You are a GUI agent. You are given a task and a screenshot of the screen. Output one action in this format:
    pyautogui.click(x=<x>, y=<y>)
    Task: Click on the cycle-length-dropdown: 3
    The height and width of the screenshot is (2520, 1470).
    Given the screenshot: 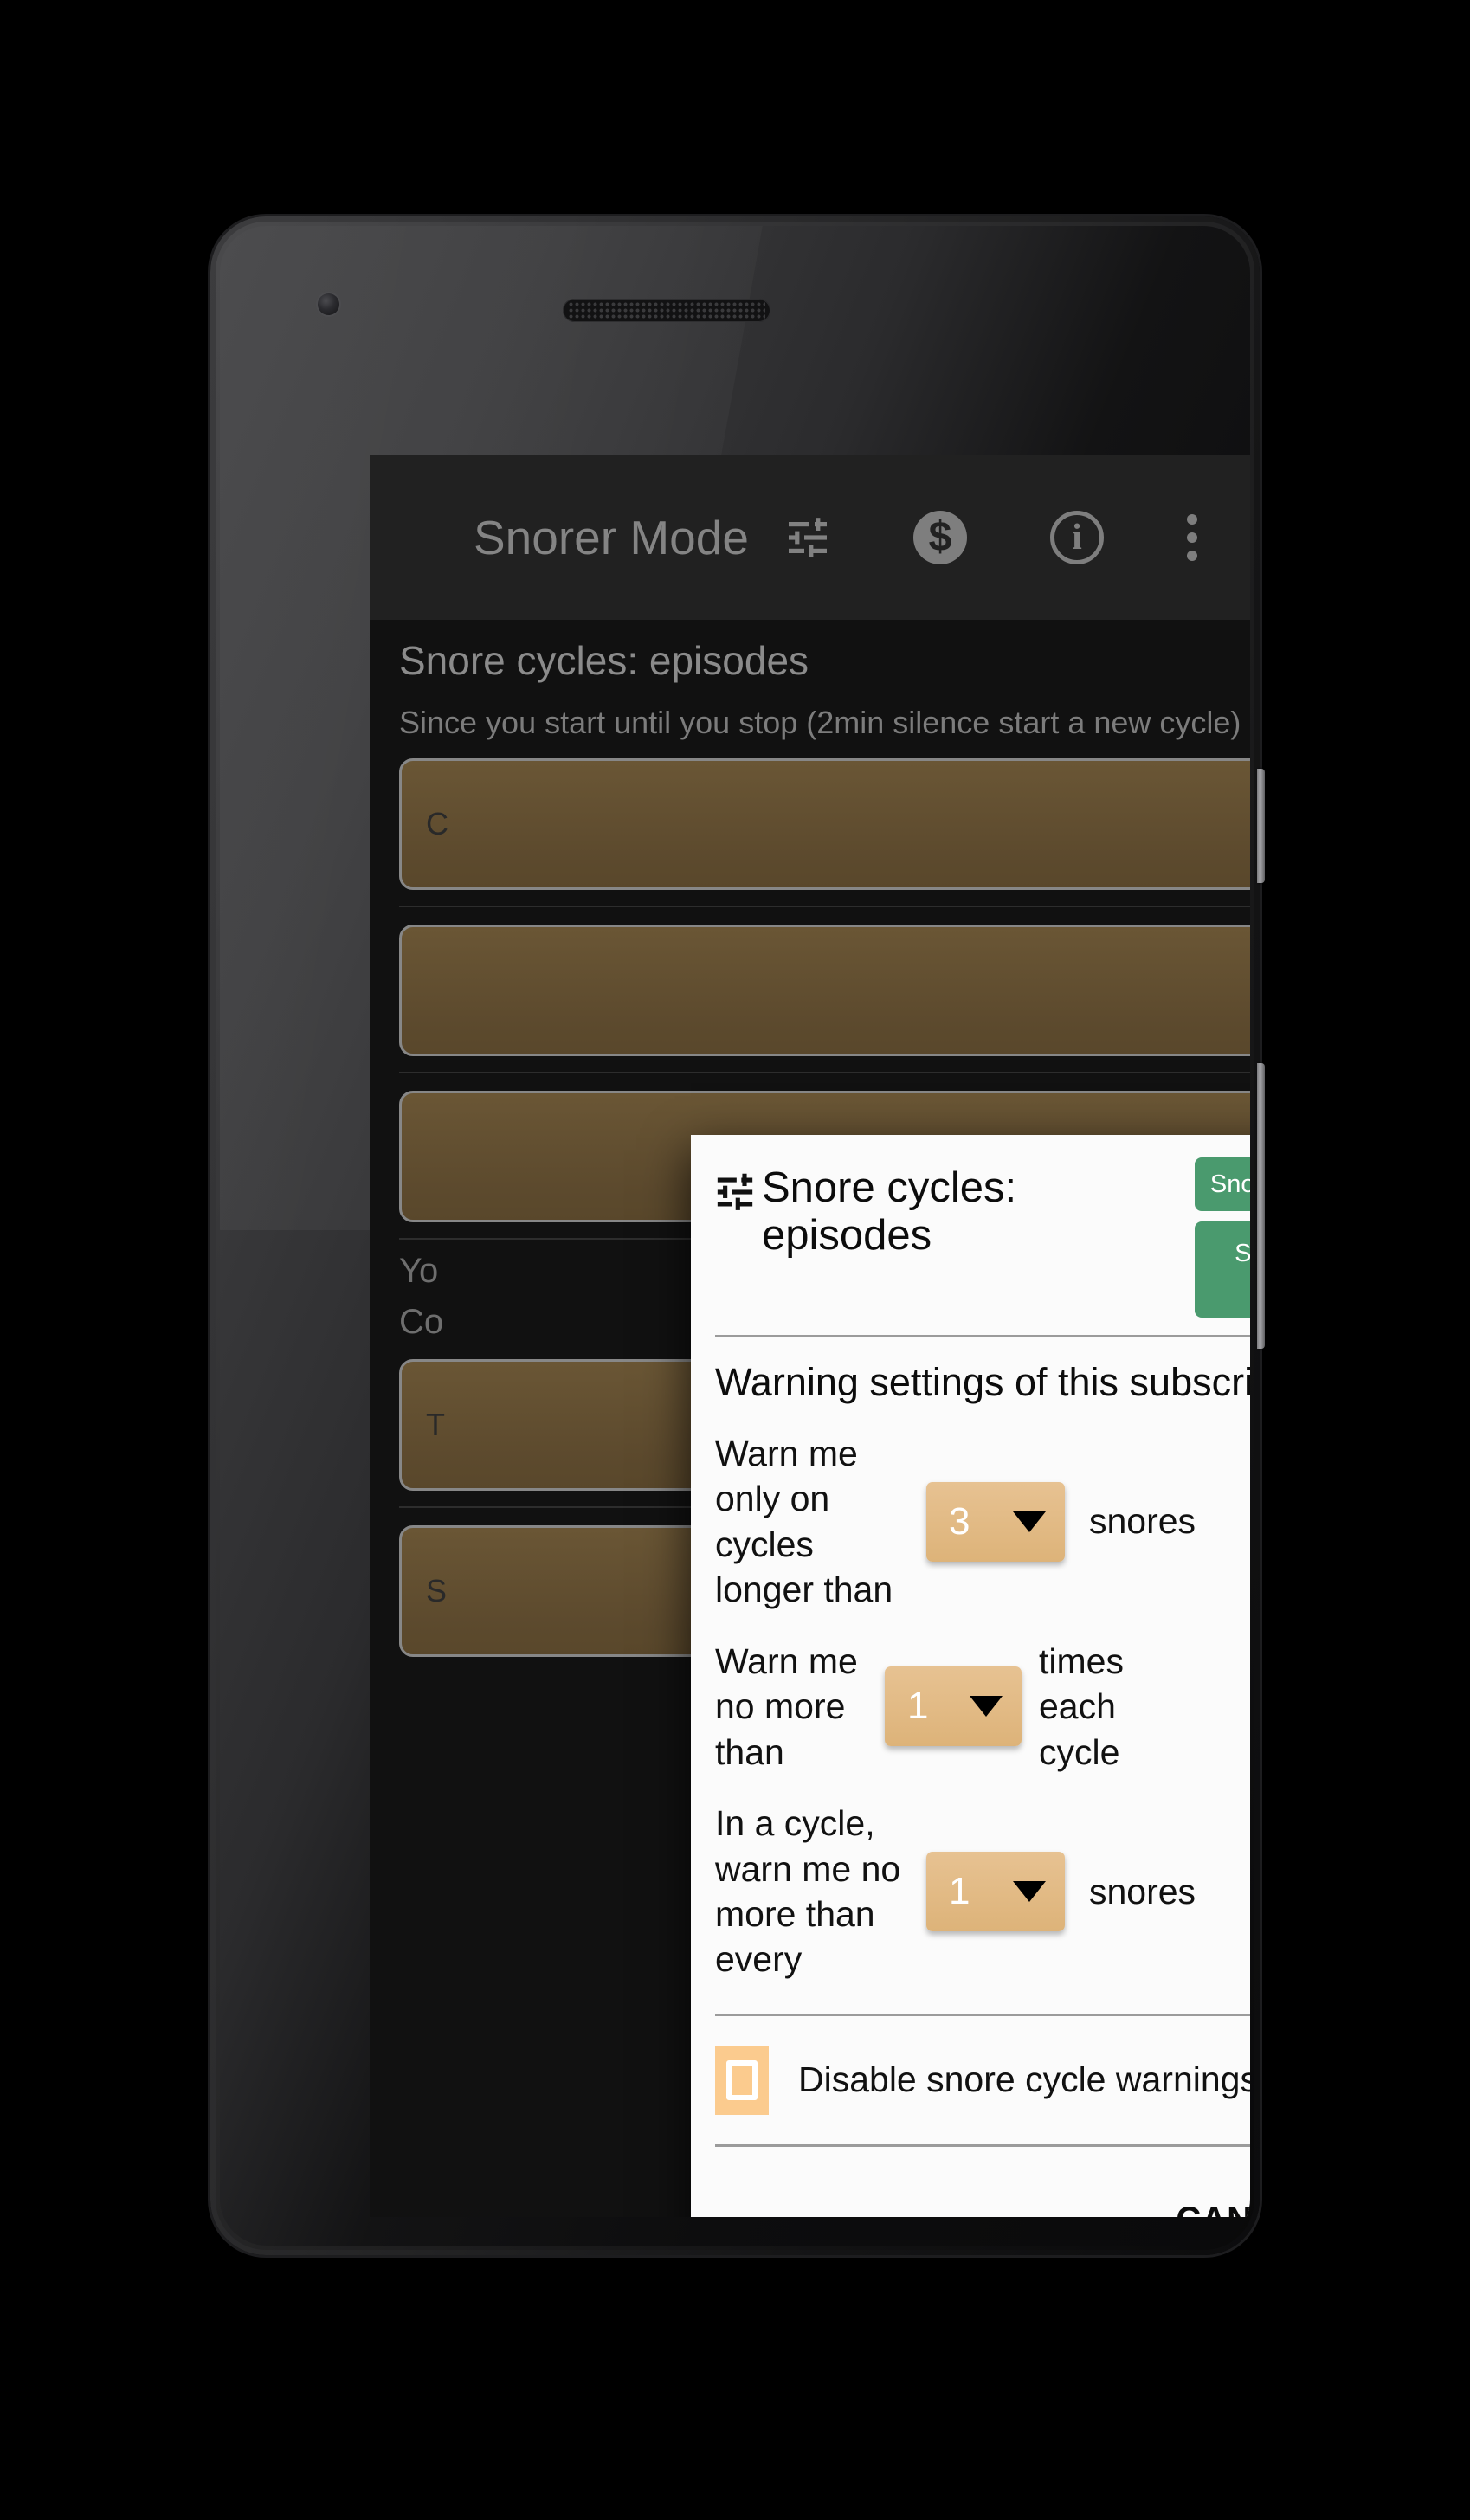 What is the action you would take?
    pyautogui.click(x=995, y=1521)
    